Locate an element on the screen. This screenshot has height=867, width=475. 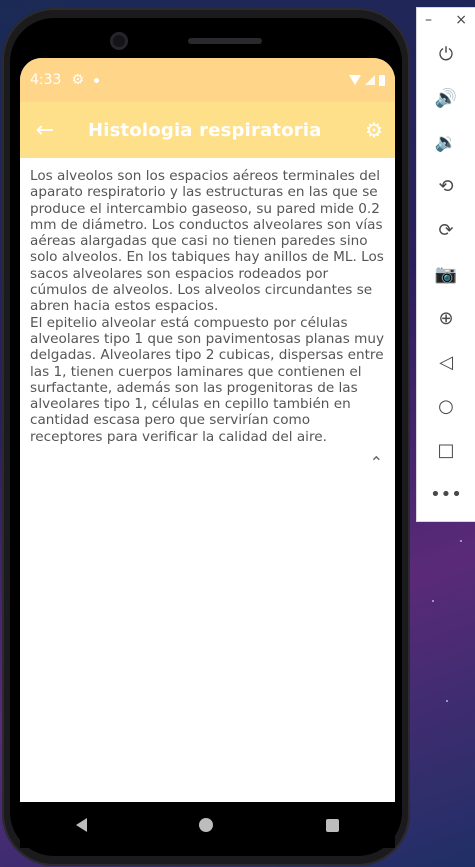
home-icon: ○ is located at coordinates (446, 406).